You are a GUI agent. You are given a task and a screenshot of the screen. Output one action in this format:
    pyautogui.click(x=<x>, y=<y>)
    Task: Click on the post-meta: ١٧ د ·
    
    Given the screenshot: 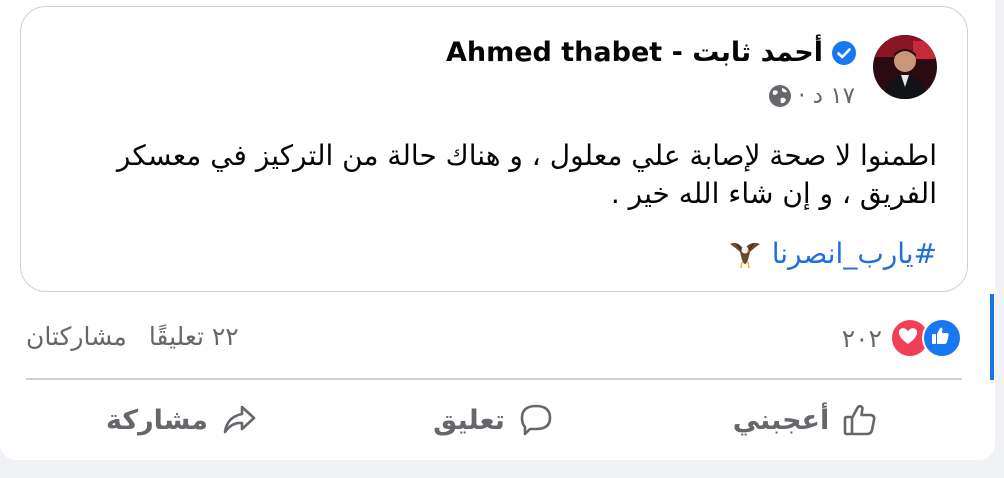 What is the action you would take?
    pyautogui.click(x=811, y=96)
    